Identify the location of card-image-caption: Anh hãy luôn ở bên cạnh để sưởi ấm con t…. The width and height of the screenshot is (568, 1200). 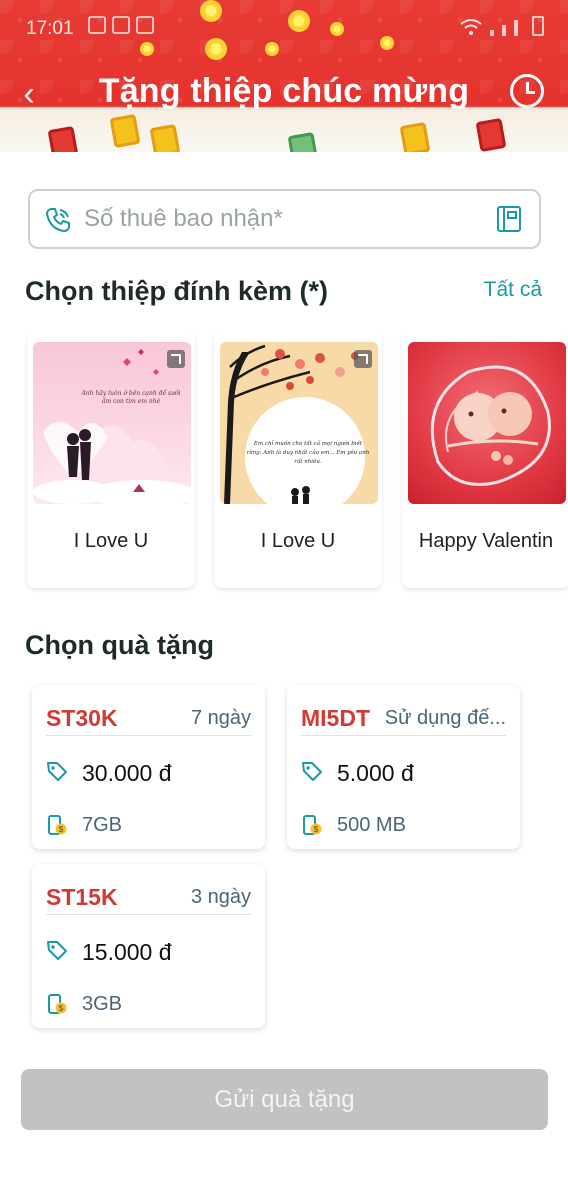
(131, 397).